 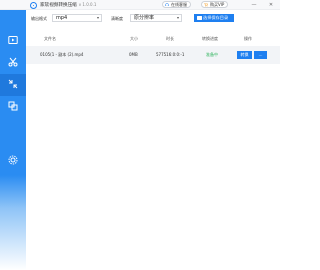 I want to click on column-actions: 操作, so click(x=248, y=38).